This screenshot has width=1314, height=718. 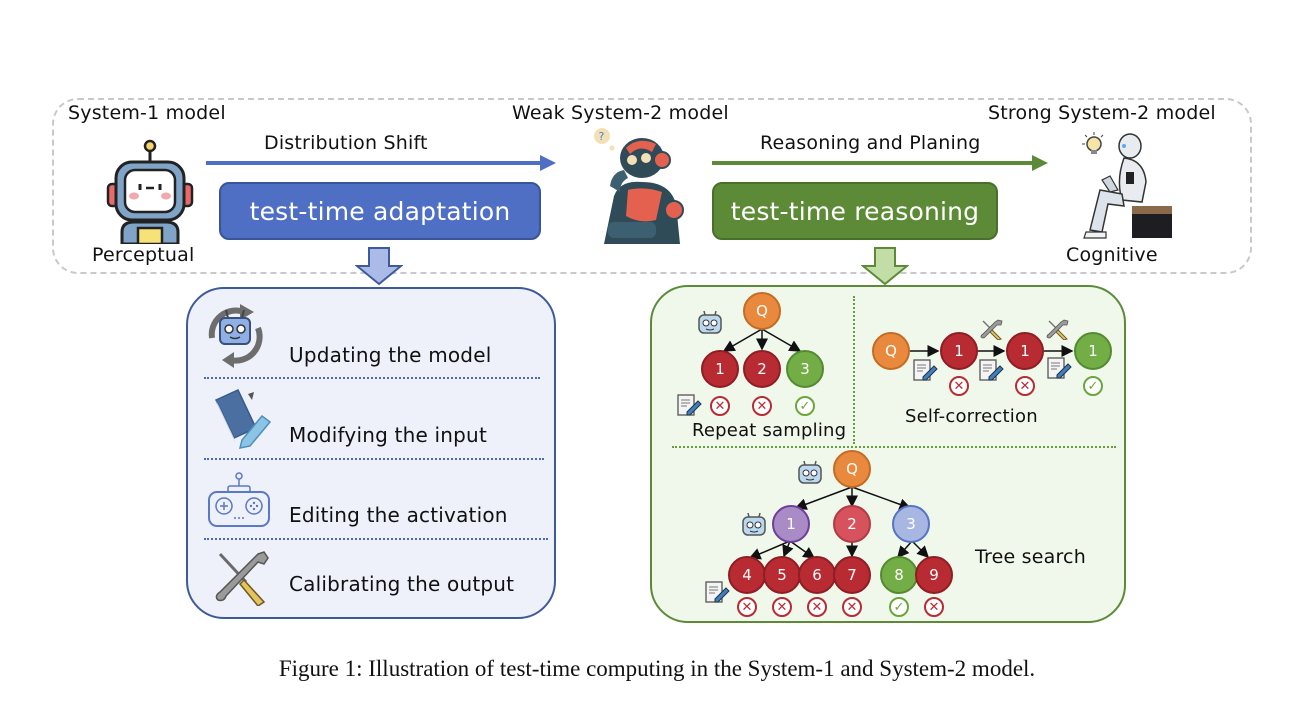 What do you see at coordinates (791, 524) in the screenshot?
I see `ts-level1-node: 1` at bounding box center [791, 524].